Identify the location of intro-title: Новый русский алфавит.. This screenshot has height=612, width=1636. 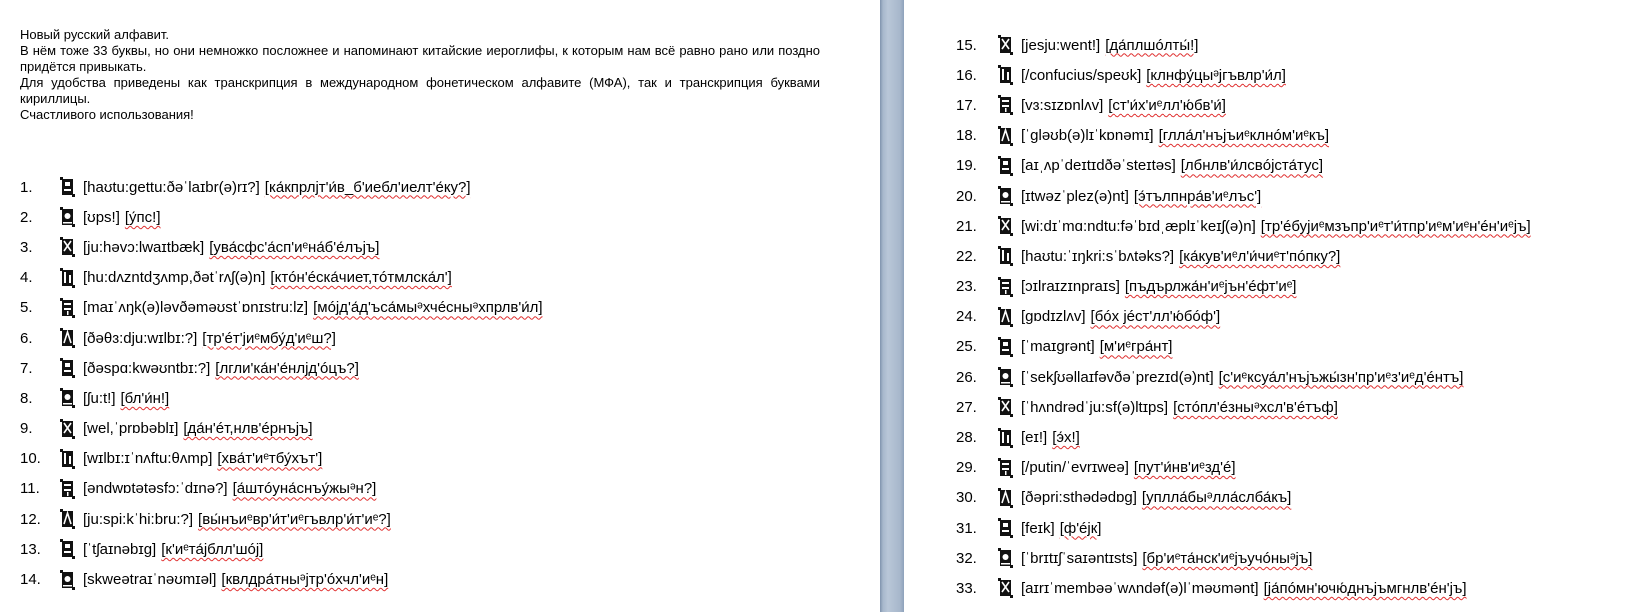
(95, 34).